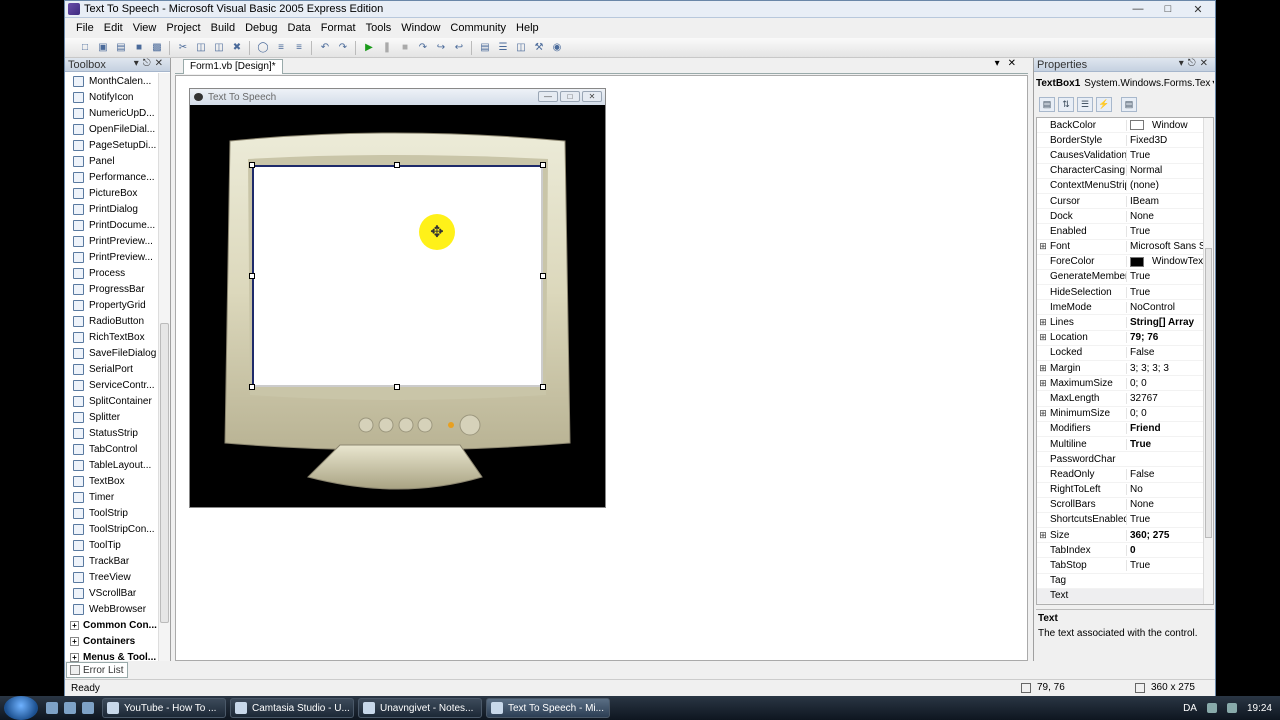 The width and height of the screenshot is (1280, 720). Describe the element at coordinates (1169, 535) in the screenshot. I see `property-value: 360; 275` at that location.